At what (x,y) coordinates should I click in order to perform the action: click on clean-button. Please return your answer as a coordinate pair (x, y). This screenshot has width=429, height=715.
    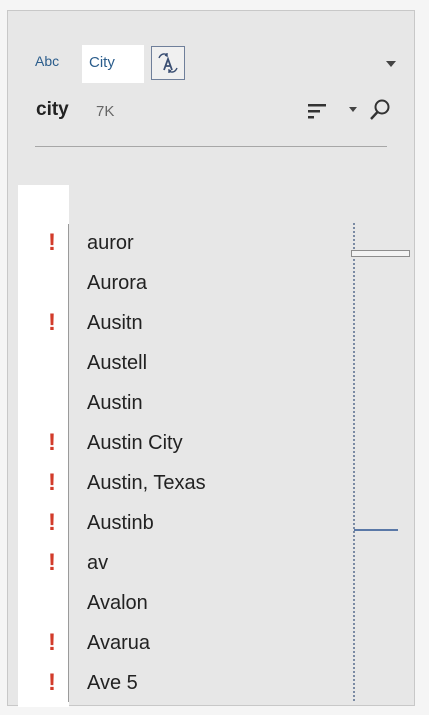
    Looking at the image, I should click on (168, 63).